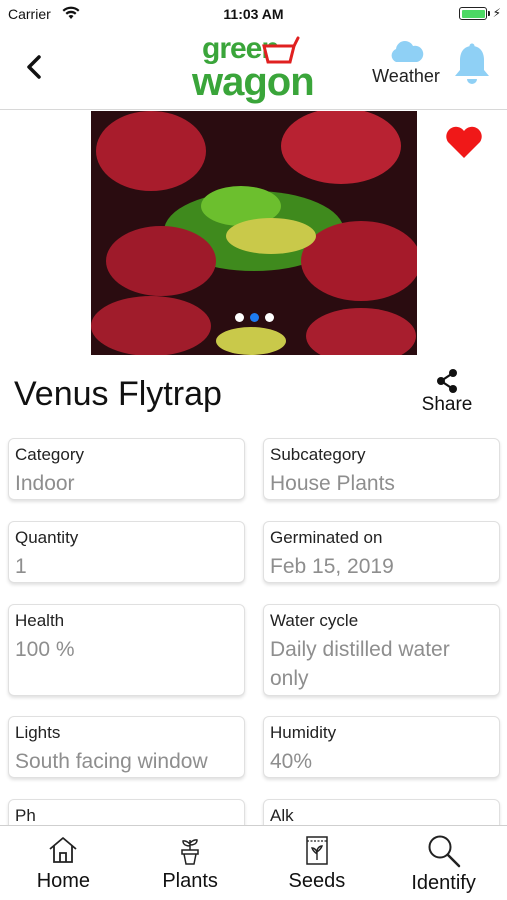 Image resolution: width=507 pixels, height=900 pixels. Describe the element at coordinates (49, 454) in the screenshot. I see `detail-key: Category` at that location.